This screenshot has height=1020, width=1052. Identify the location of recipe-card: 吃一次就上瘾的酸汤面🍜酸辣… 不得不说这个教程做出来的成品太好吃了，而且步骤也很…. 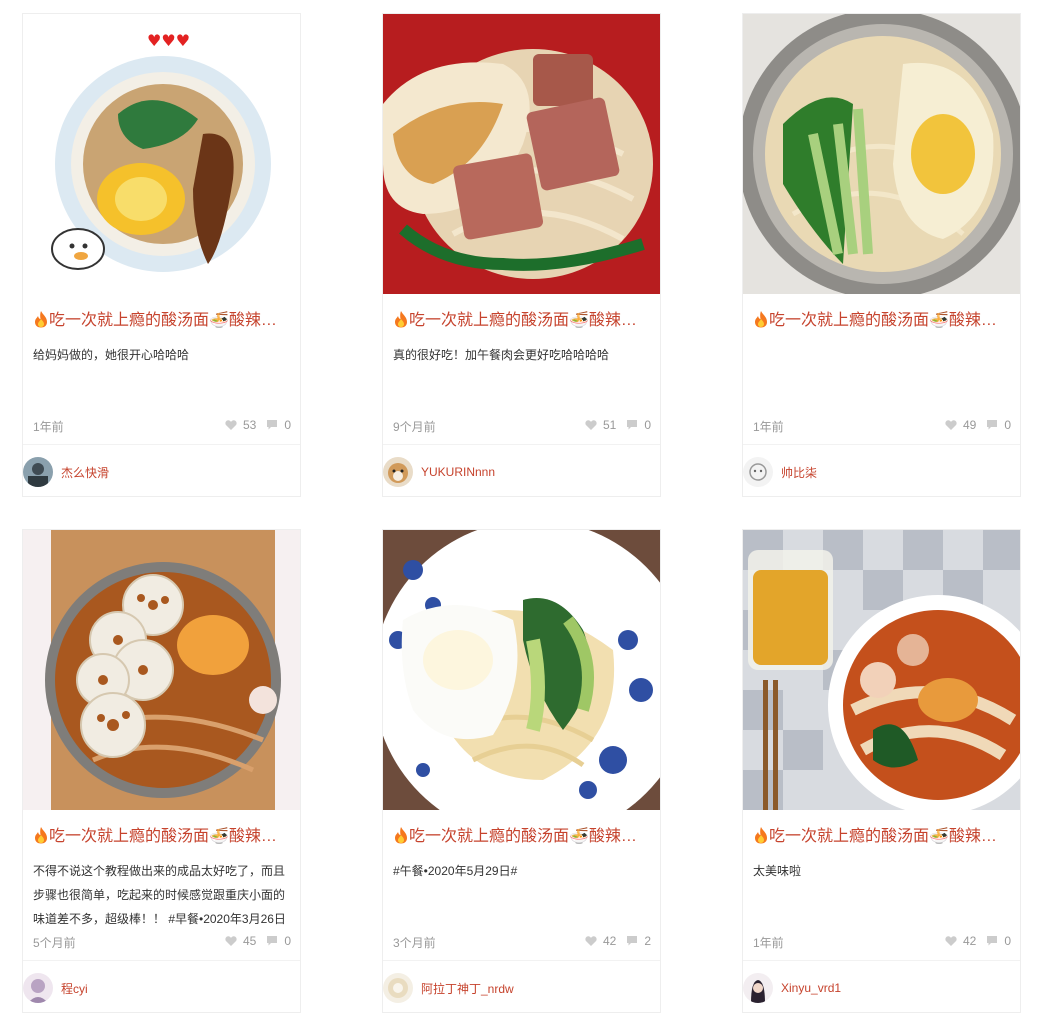
(161, 771).